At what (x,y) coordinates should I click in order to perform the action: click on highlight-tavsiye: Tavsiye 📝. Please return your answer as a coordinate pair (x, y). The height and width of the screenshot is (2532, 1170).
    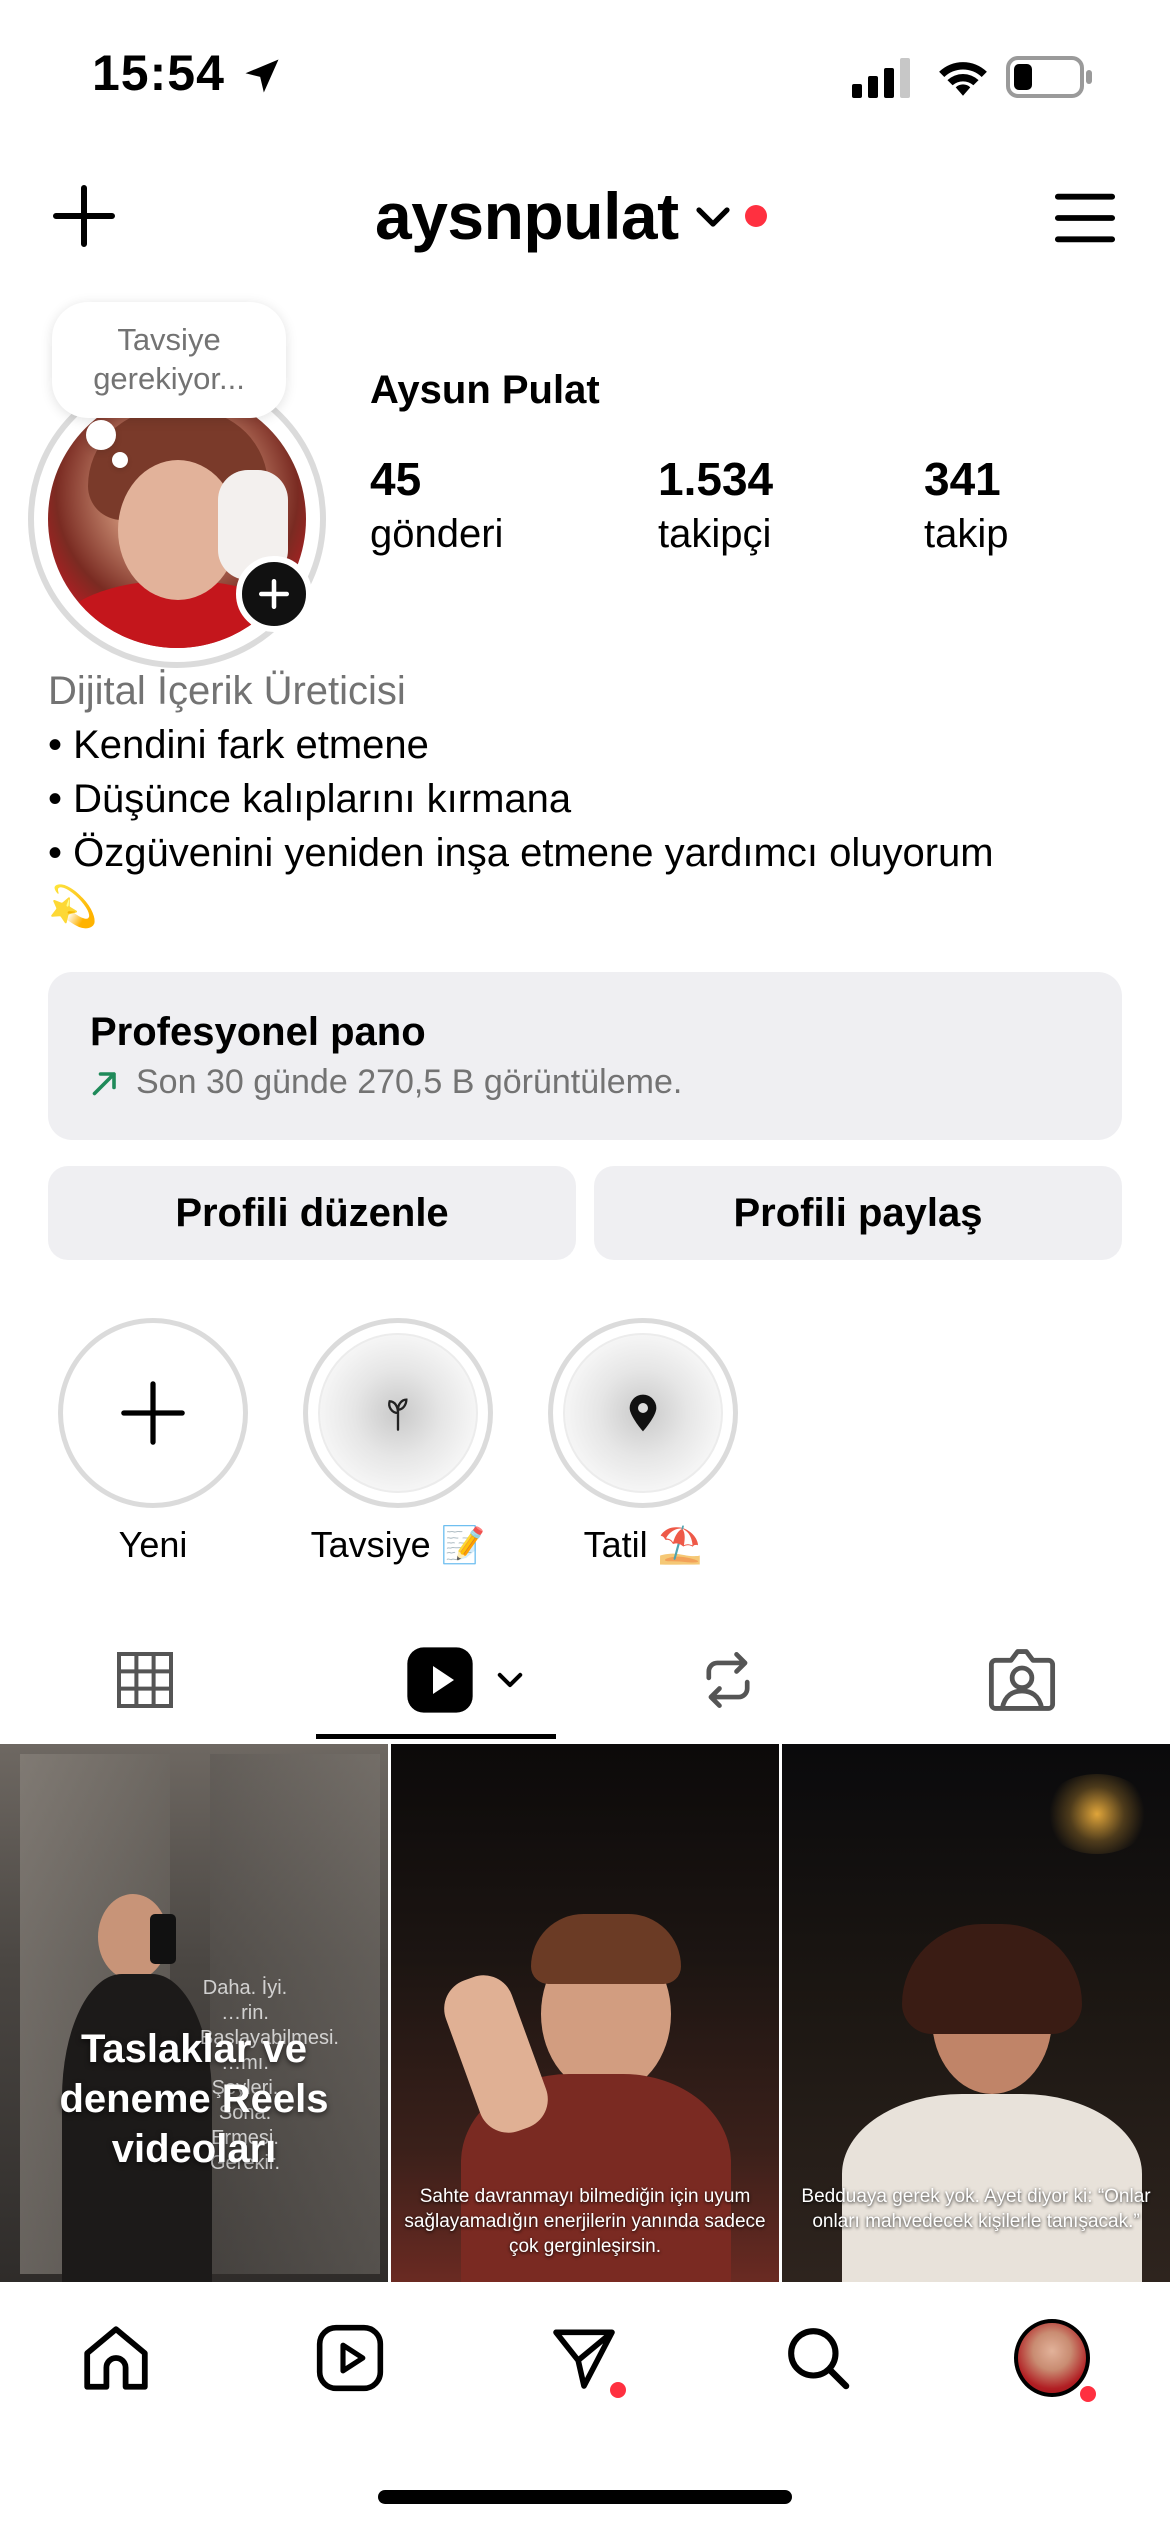
    Looking at the image, I should click on (398, 1442).